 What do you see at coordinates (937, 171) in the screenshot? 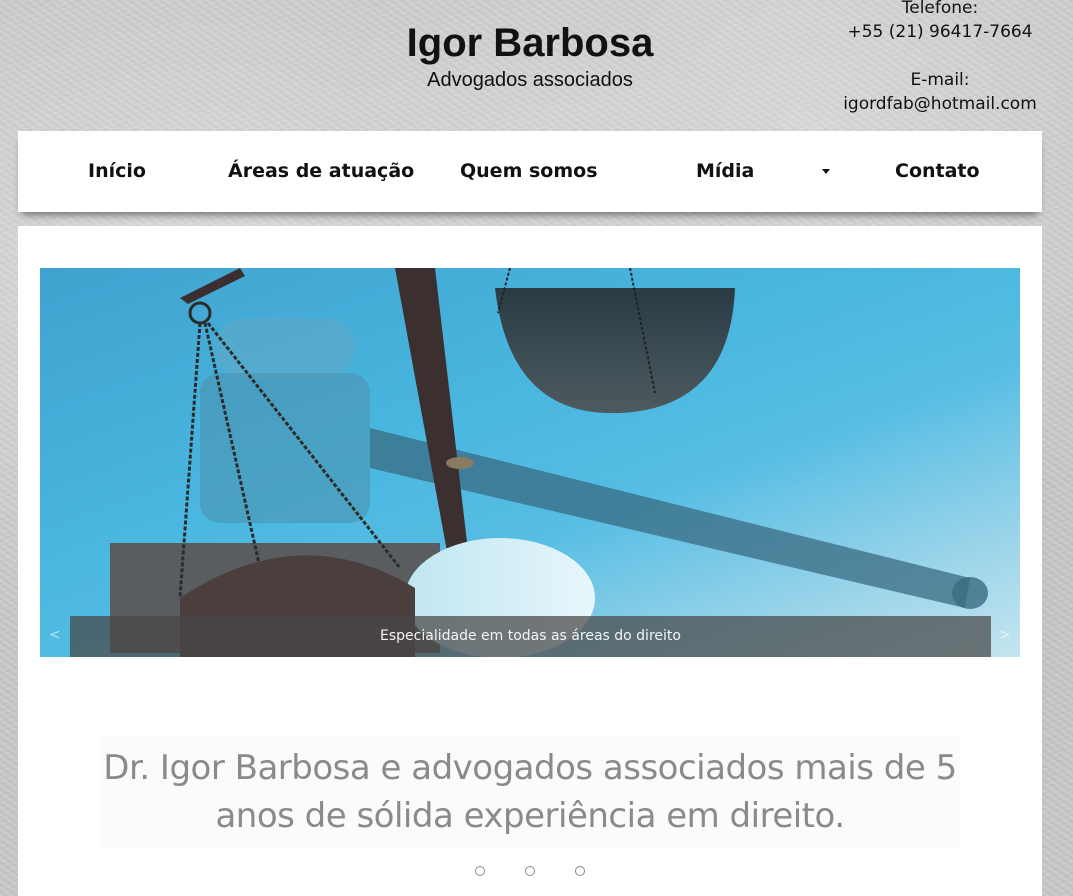
I see `nav-item-contato: Contato` at bounding box center [937, 171].